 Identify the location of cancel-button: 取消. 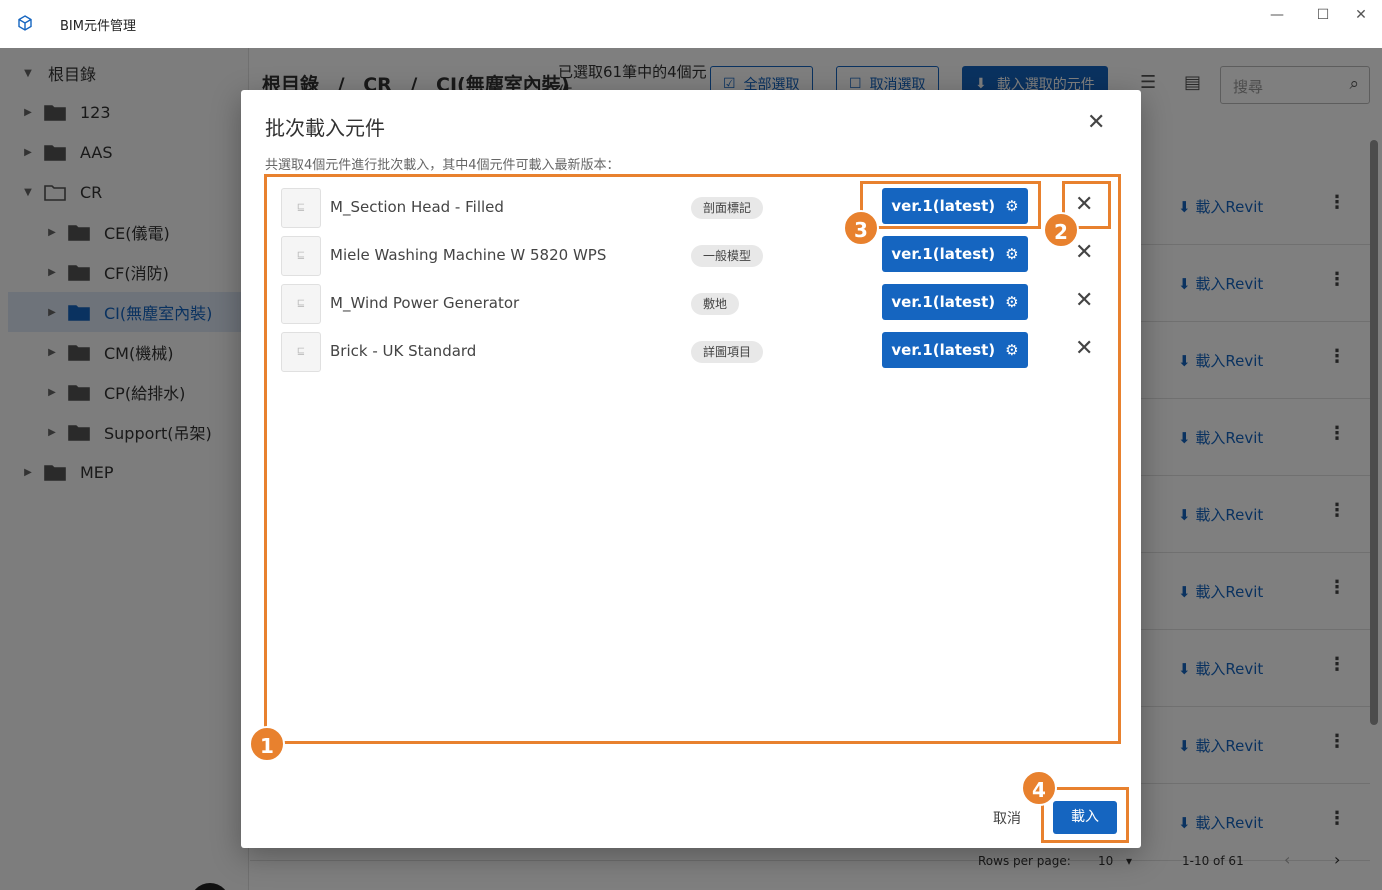
(1007, 818).